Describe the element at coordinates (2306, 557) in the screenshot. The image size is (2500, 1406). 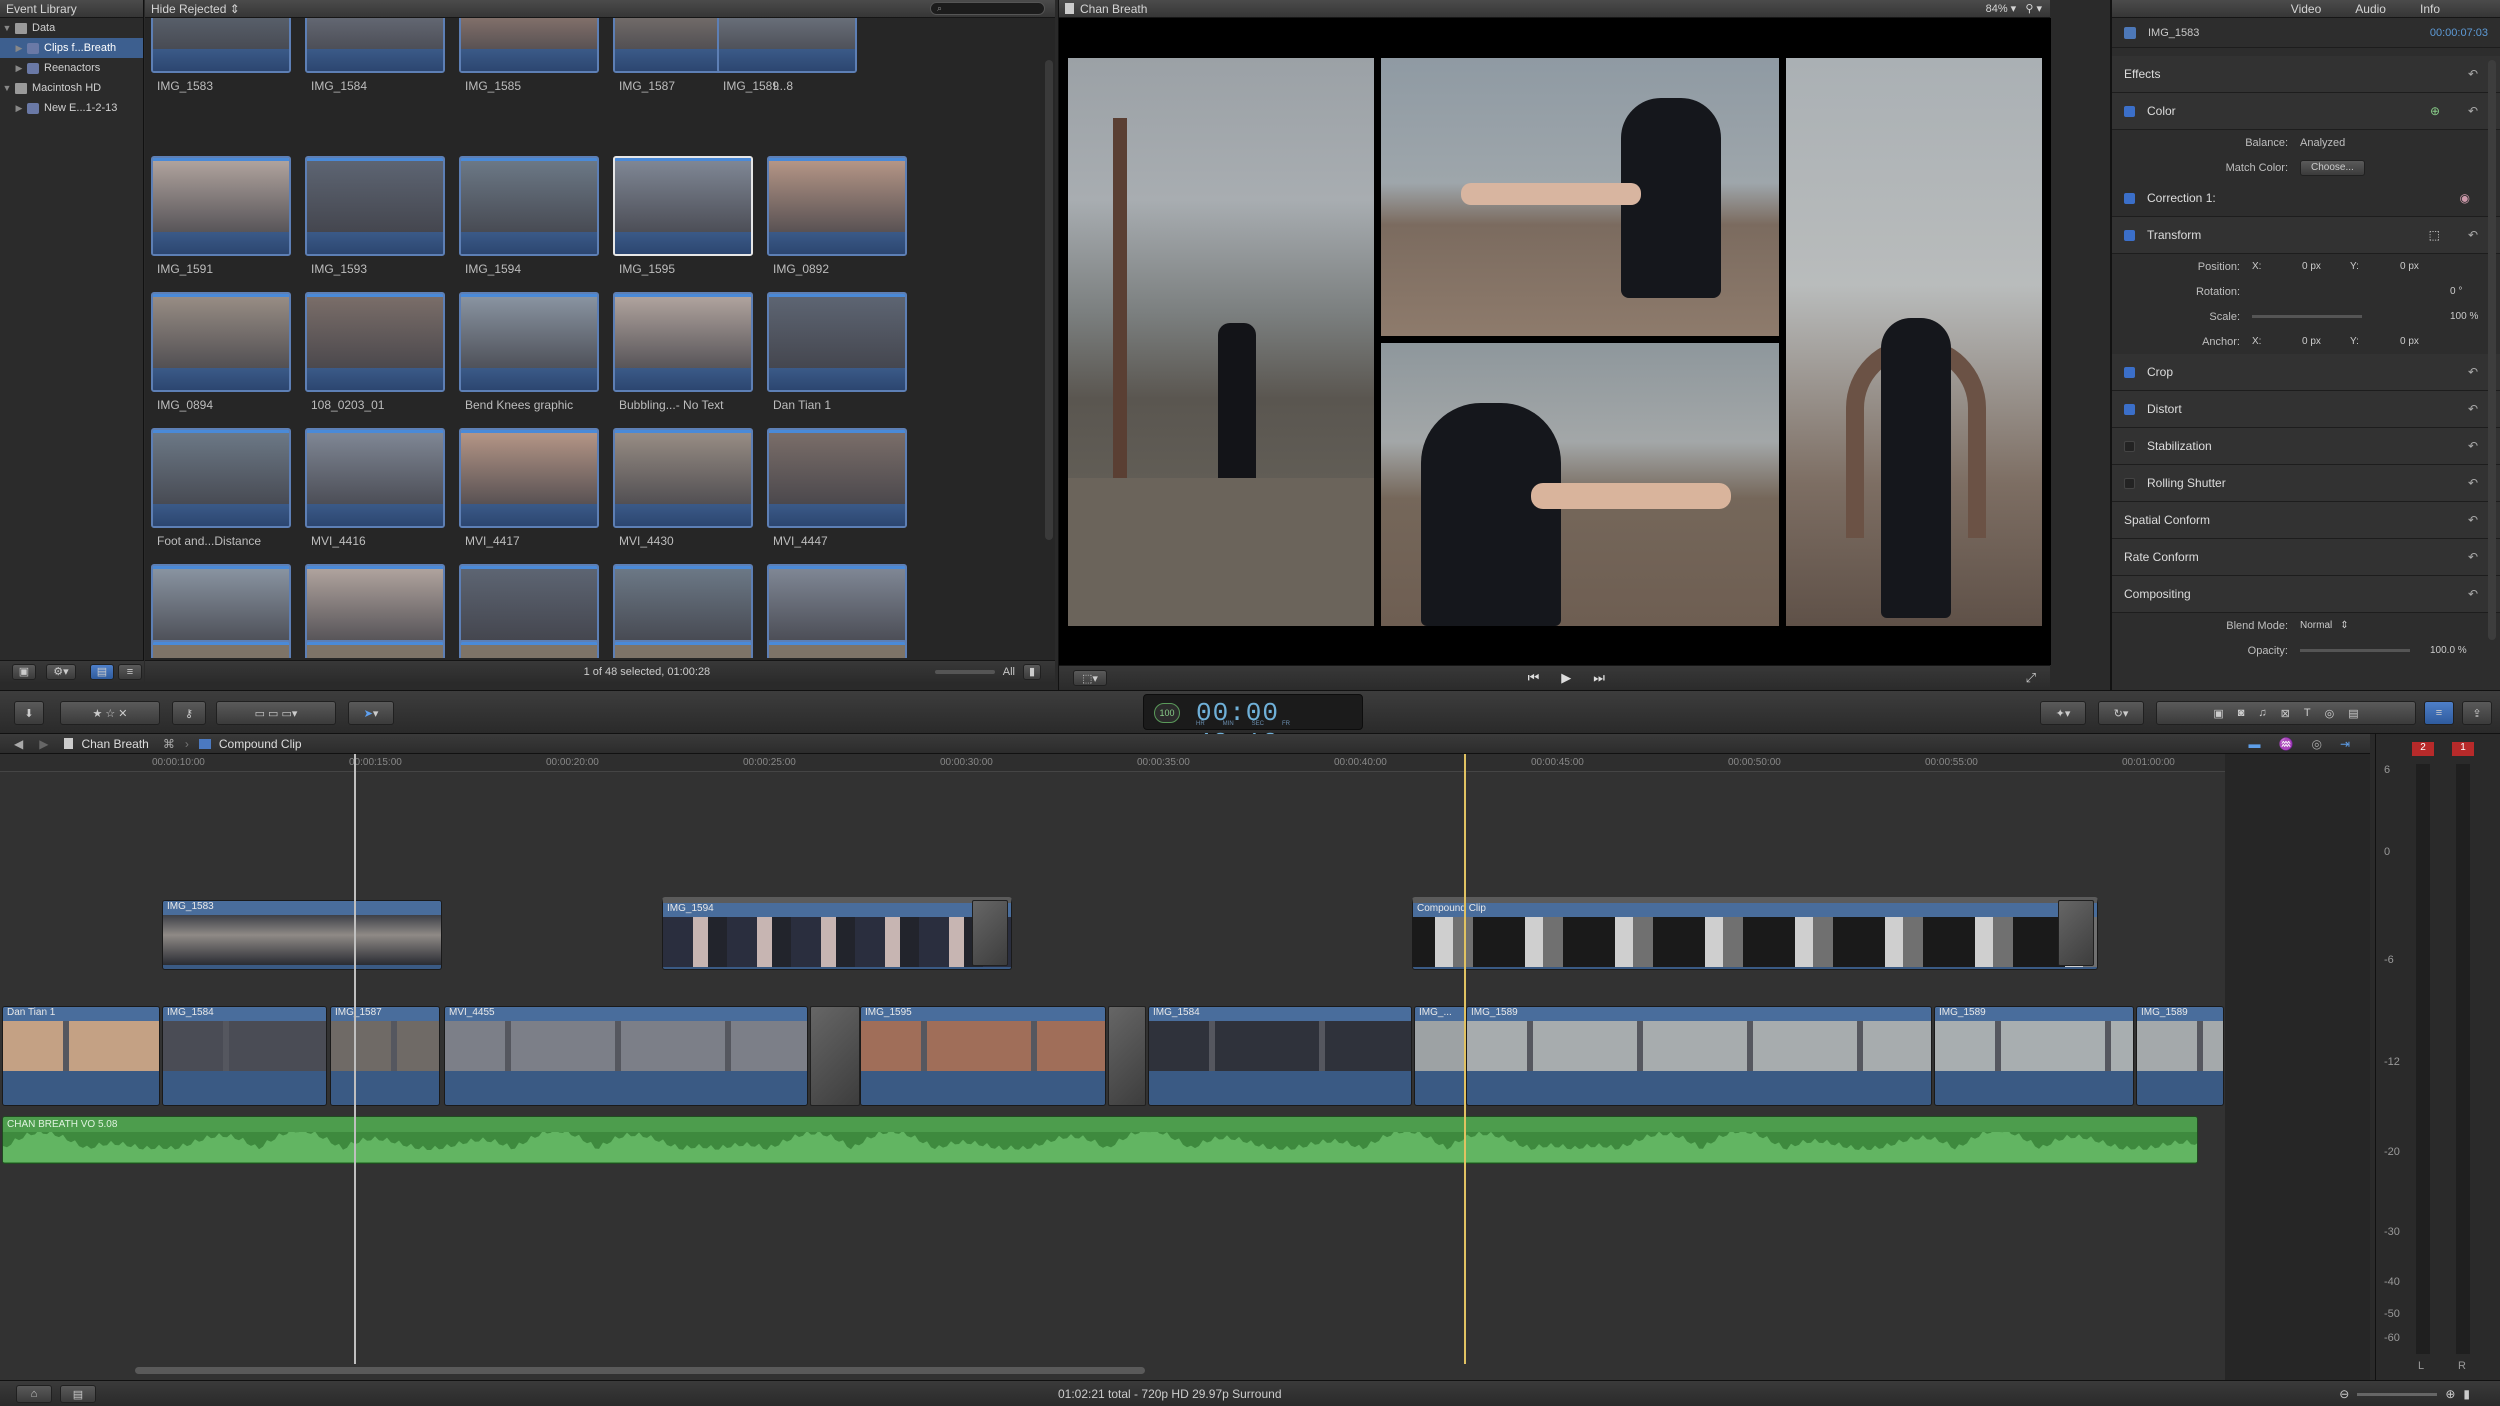
I see `rate-conform-section: Rate Conform ↶` at that location.